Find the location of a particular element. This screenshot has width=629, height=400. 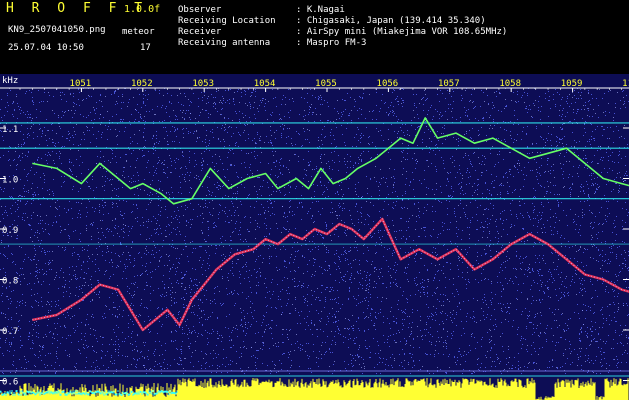

y-tick-label: 1.0 is located at coordinates (10, 181).